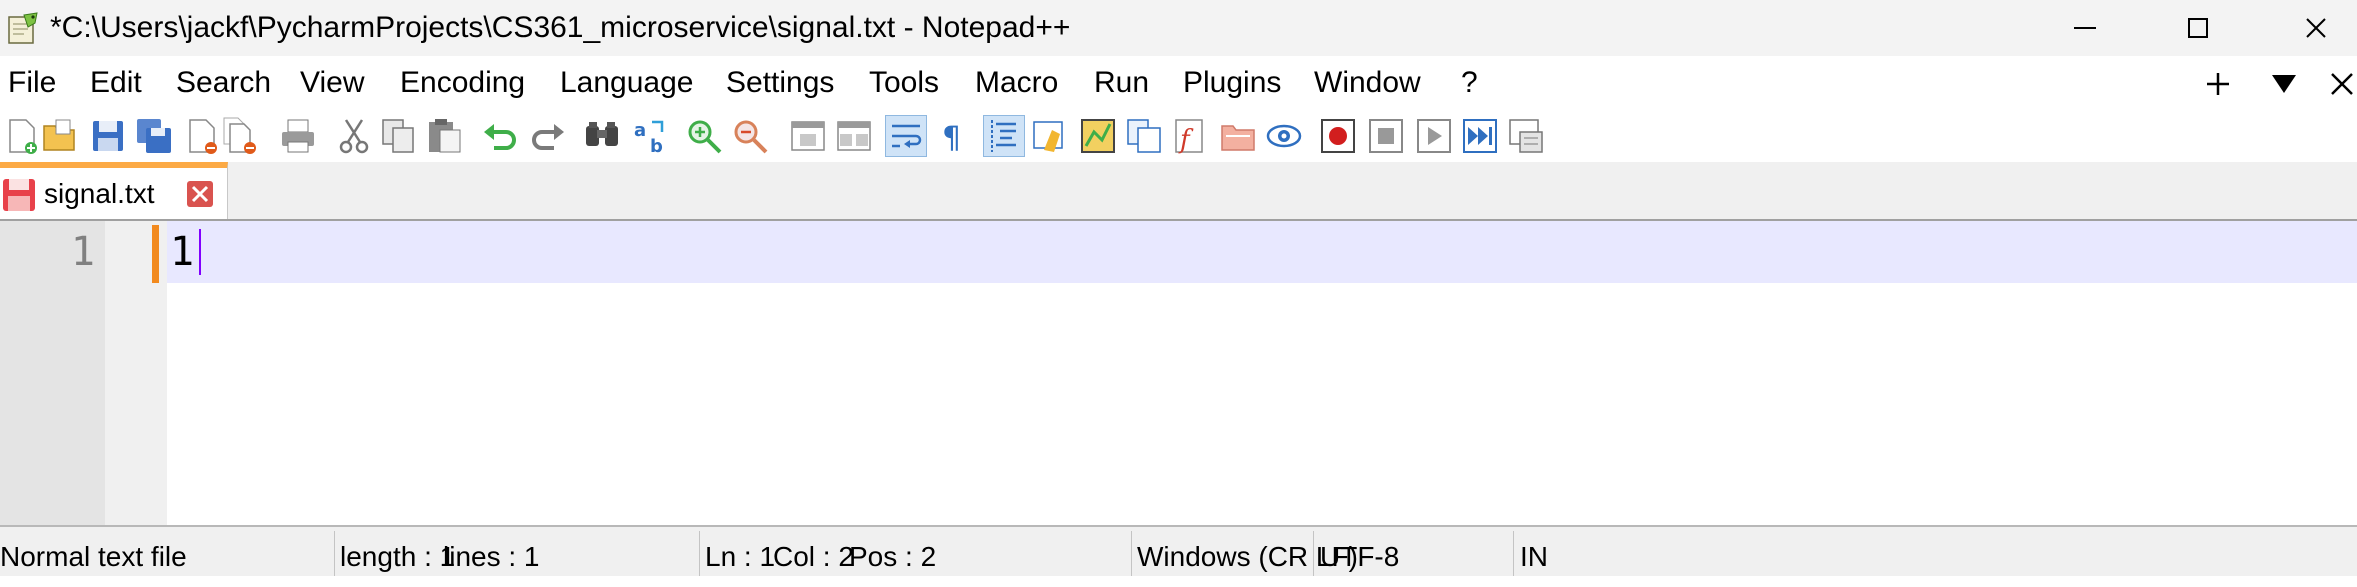  What do you see at coordinates (1262, 252) in the screenshot?
I see `current-line-highlight` at bounding box center [1262, 252].